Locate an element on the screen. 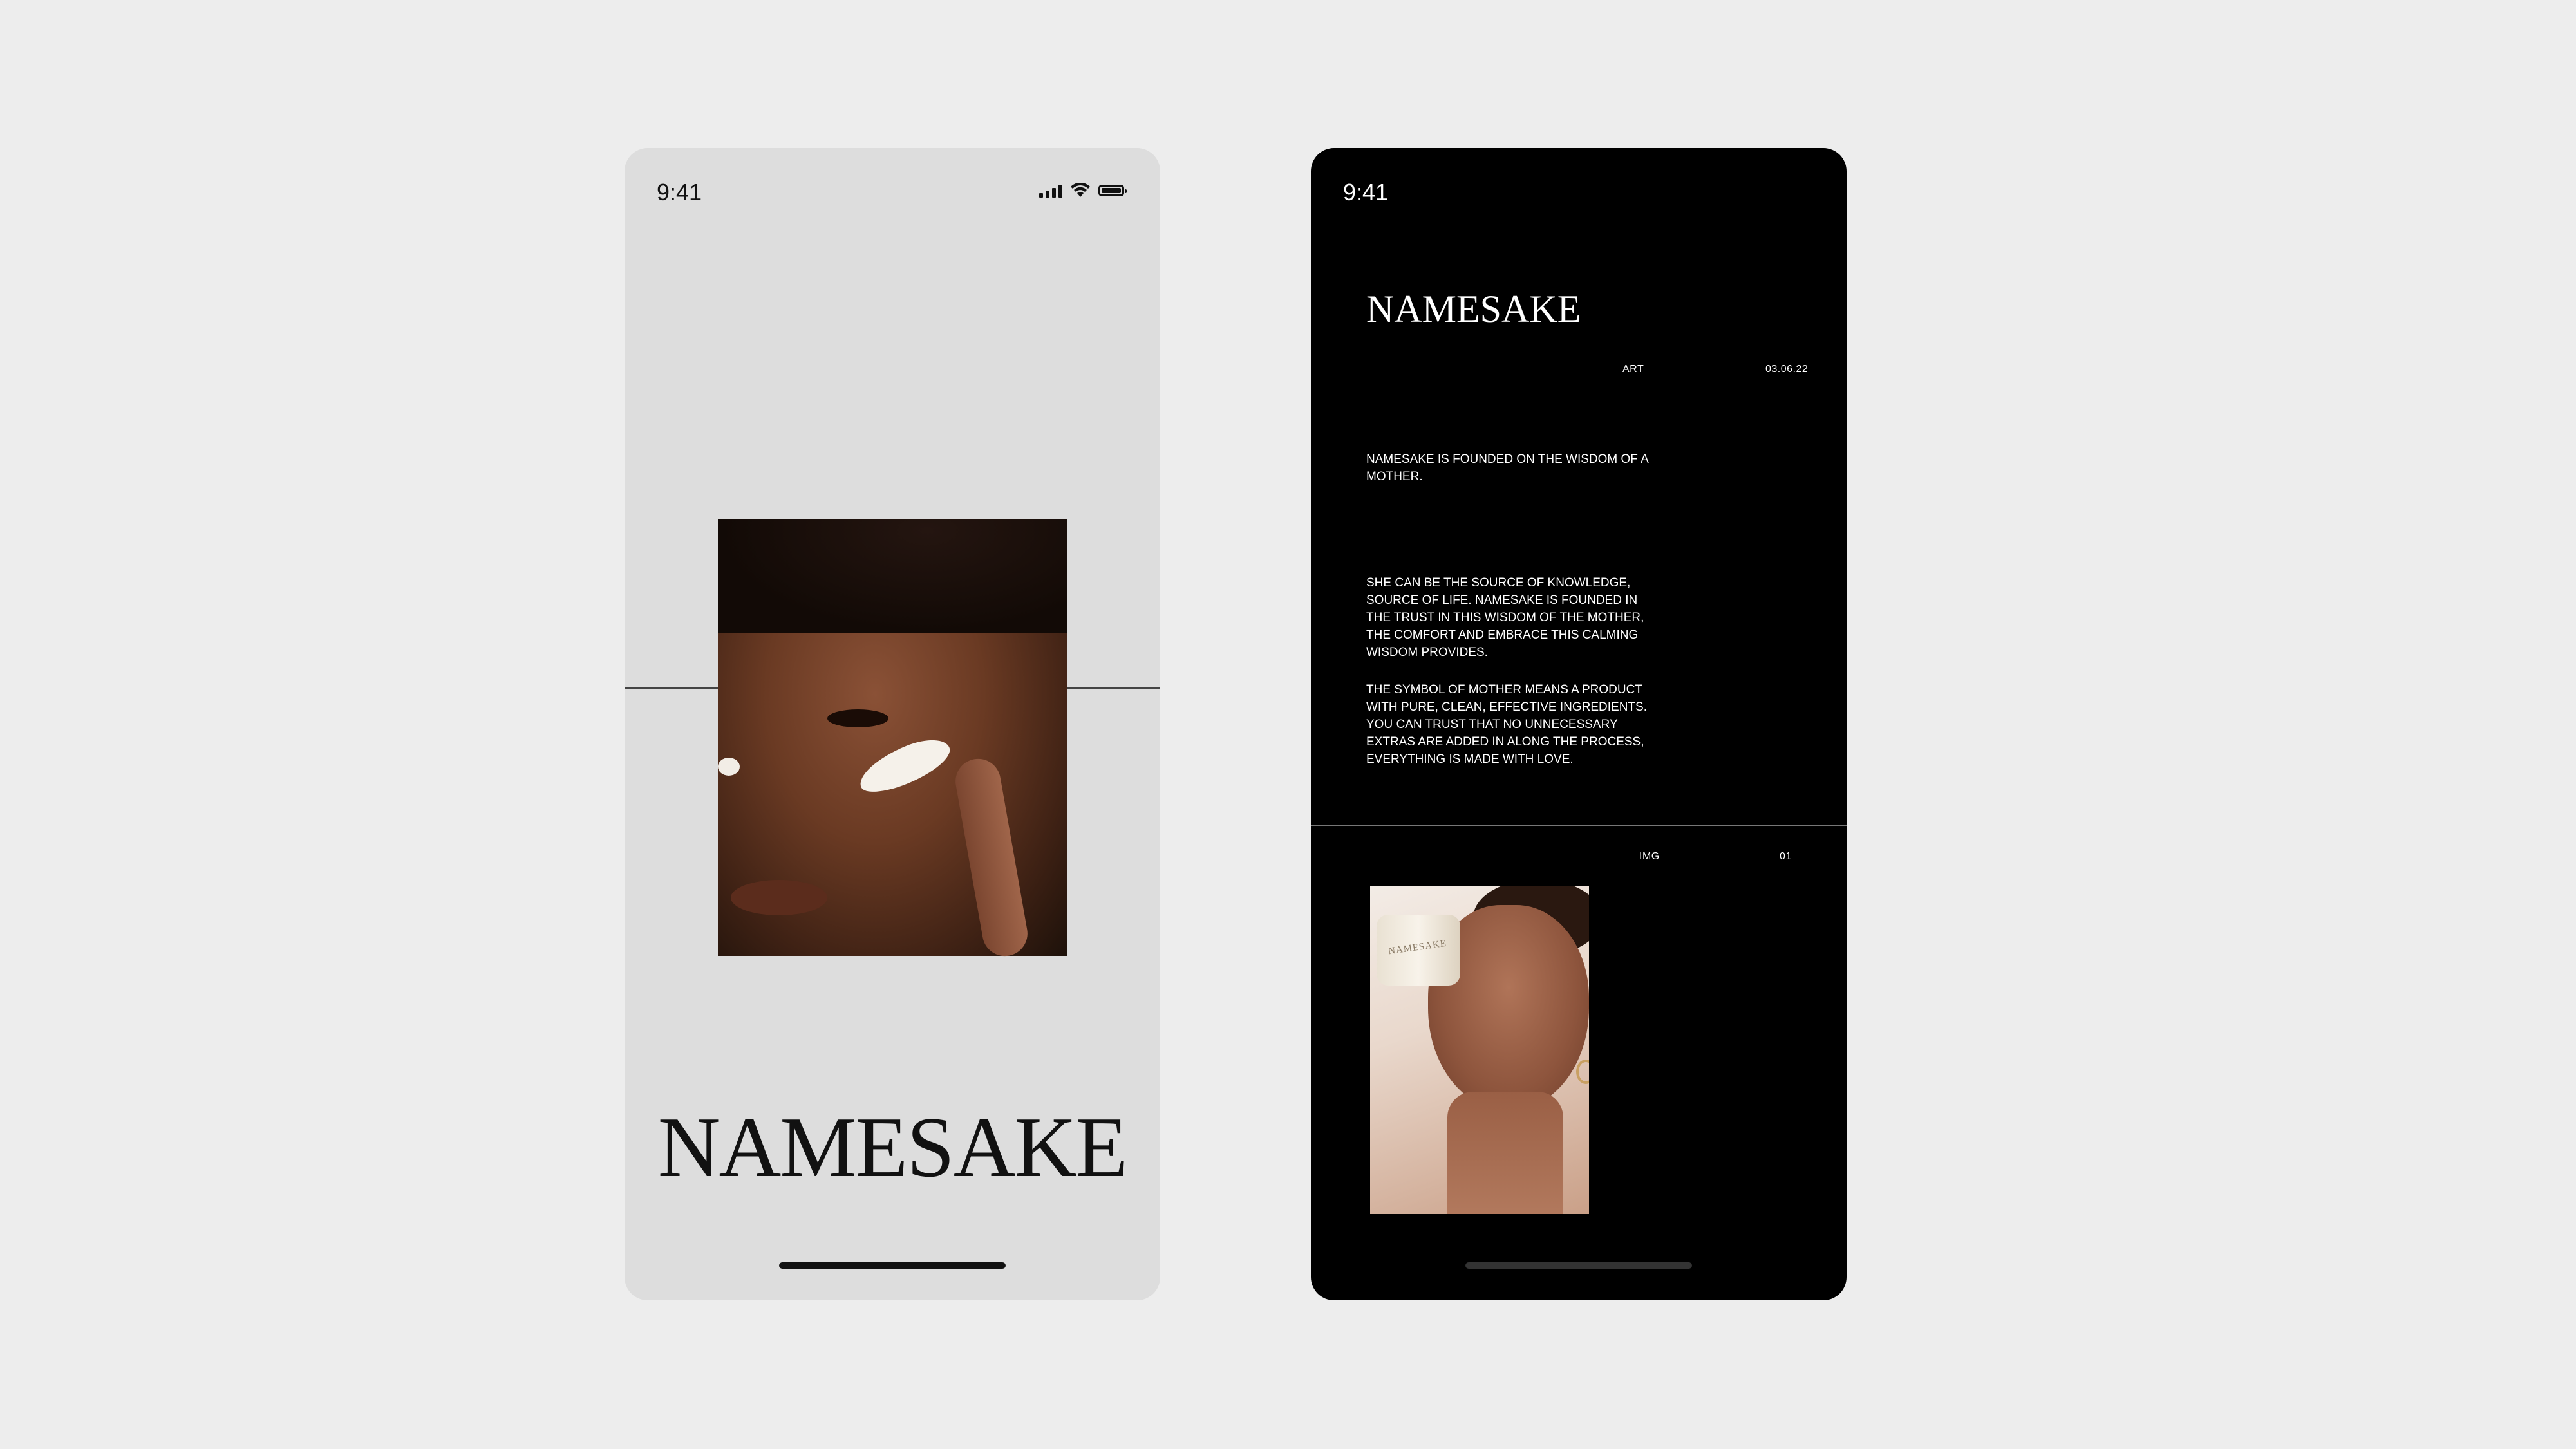 The height and width of the screenshot is (1449, 2576). date-tag: 03.06.22 is located at coordinates (1787, 369).